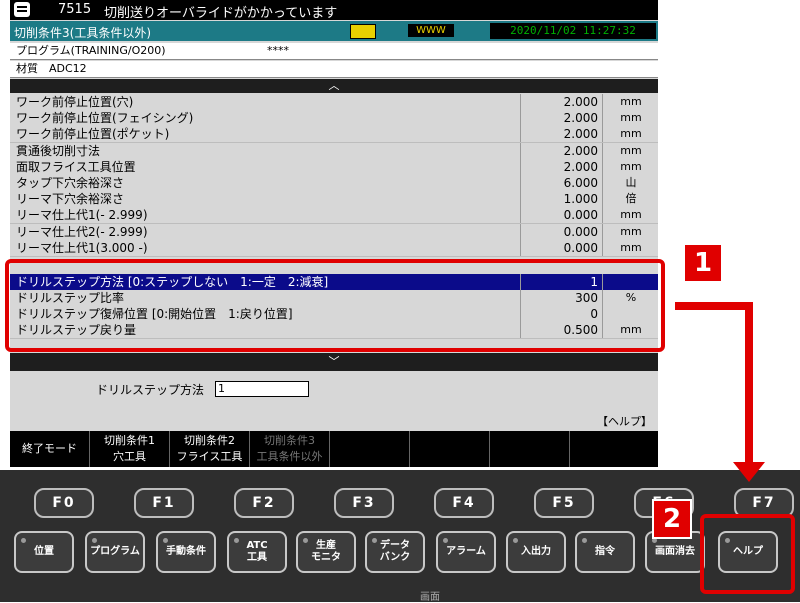  I want to click on material-label: 材質 ADC12, so click(51, 68).